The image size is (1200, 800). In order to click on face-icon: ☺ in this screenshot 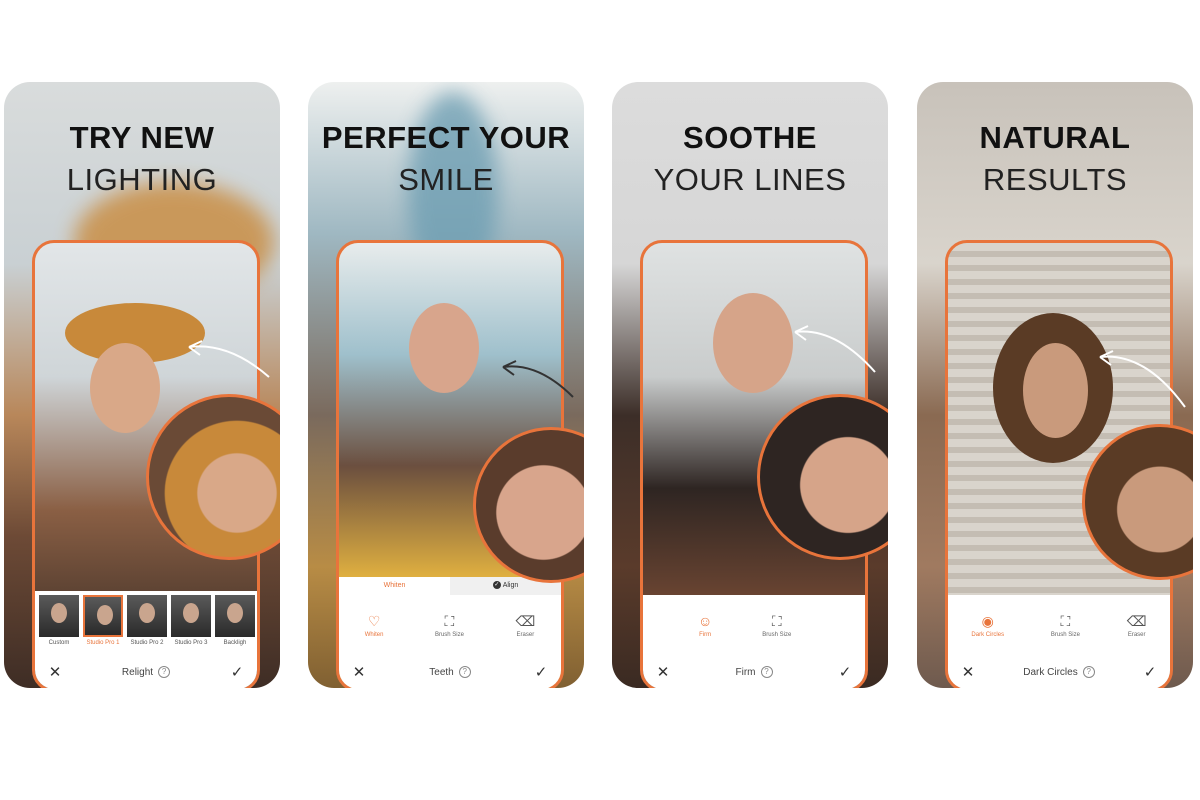, I will do `click(705, 620)`.